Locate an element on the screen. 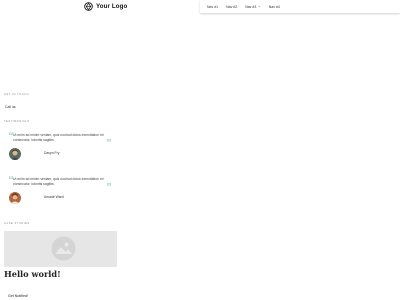 This screenshot has height=300, width=400. site-logo: Your Logo is located at coordinates (105, 6).